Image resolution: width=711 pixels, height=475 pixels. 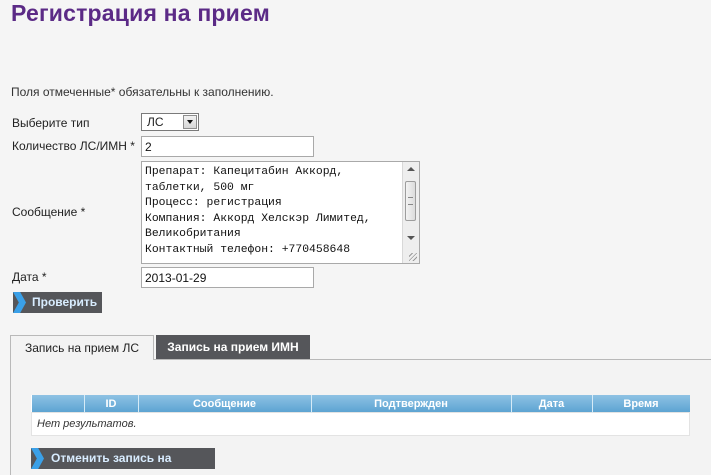 I want to click on textarea-scrollbar, so click(x=410, y=212).